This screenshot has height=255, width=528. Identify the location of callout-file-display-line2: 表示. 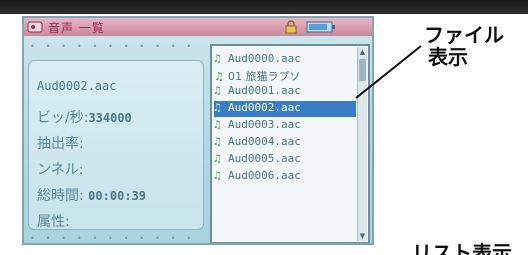
(448, 57).